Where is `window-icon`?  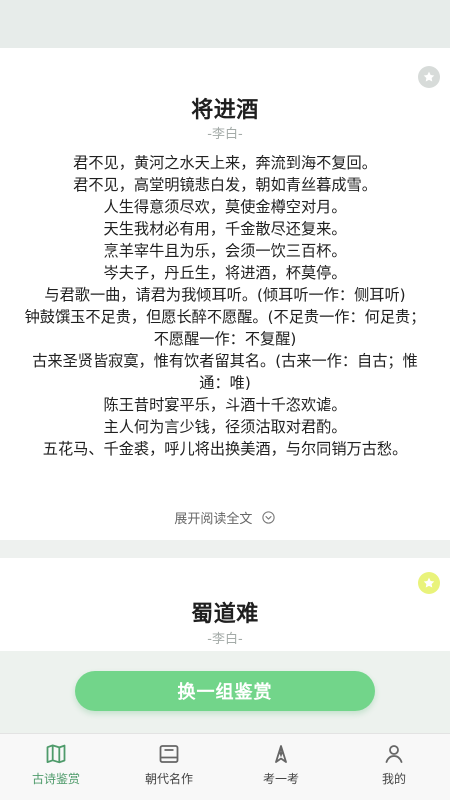 window-icon is located at coordinates (169, 754).